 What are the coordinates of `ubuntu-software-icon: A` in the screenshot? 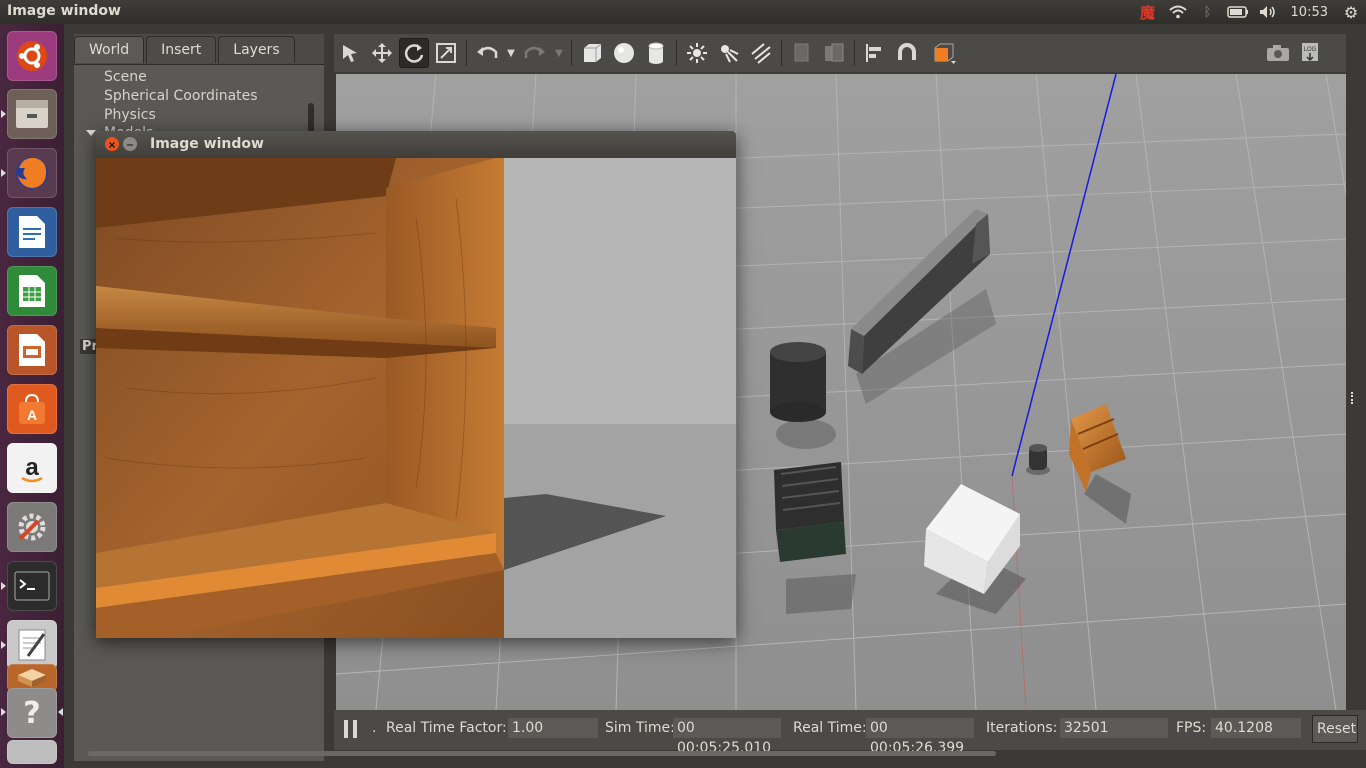 It's located at (32, 409).